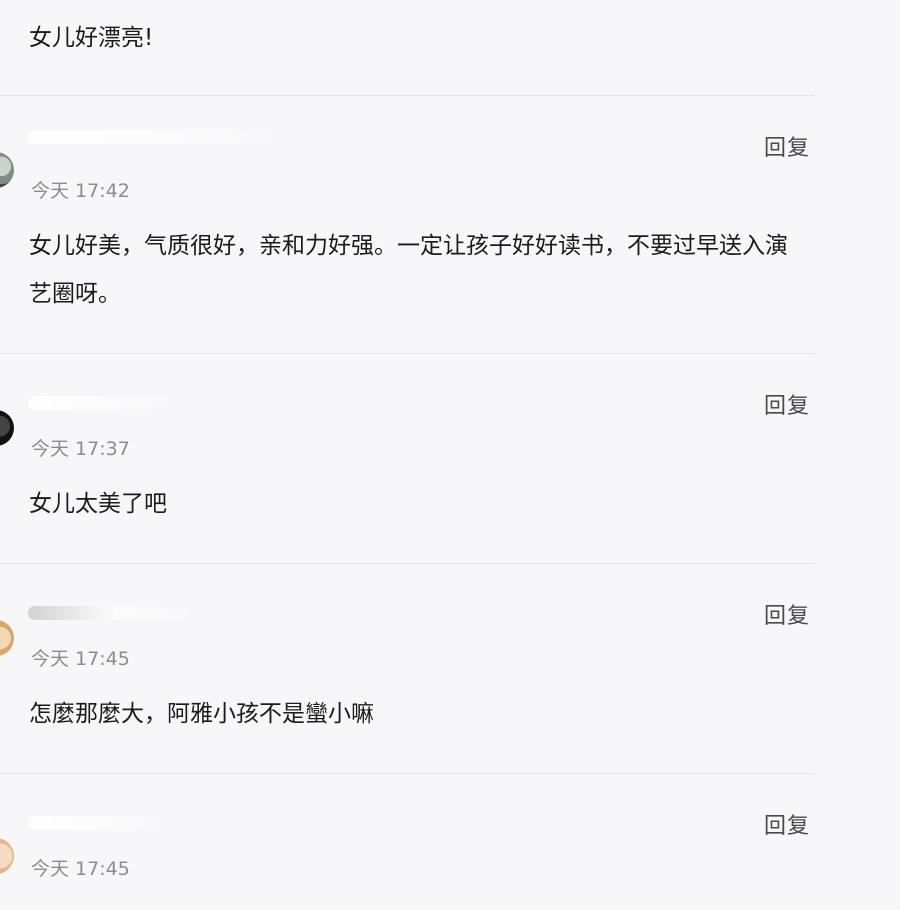 Image resolution: width=900 pixels, height=910 pixels. Describe the element at coordinates (450, 48) in the screenshot. I see `comment-item: 女儿好漂亮!` at that location.